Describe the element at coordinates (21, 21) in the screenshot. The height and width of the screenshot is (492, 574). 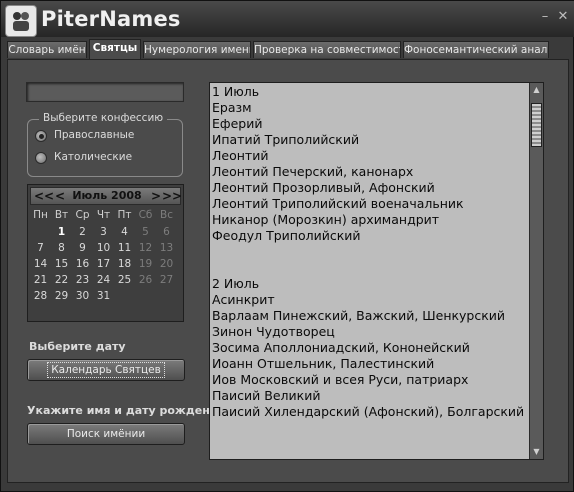
I see `app-logo-icon` at that location.